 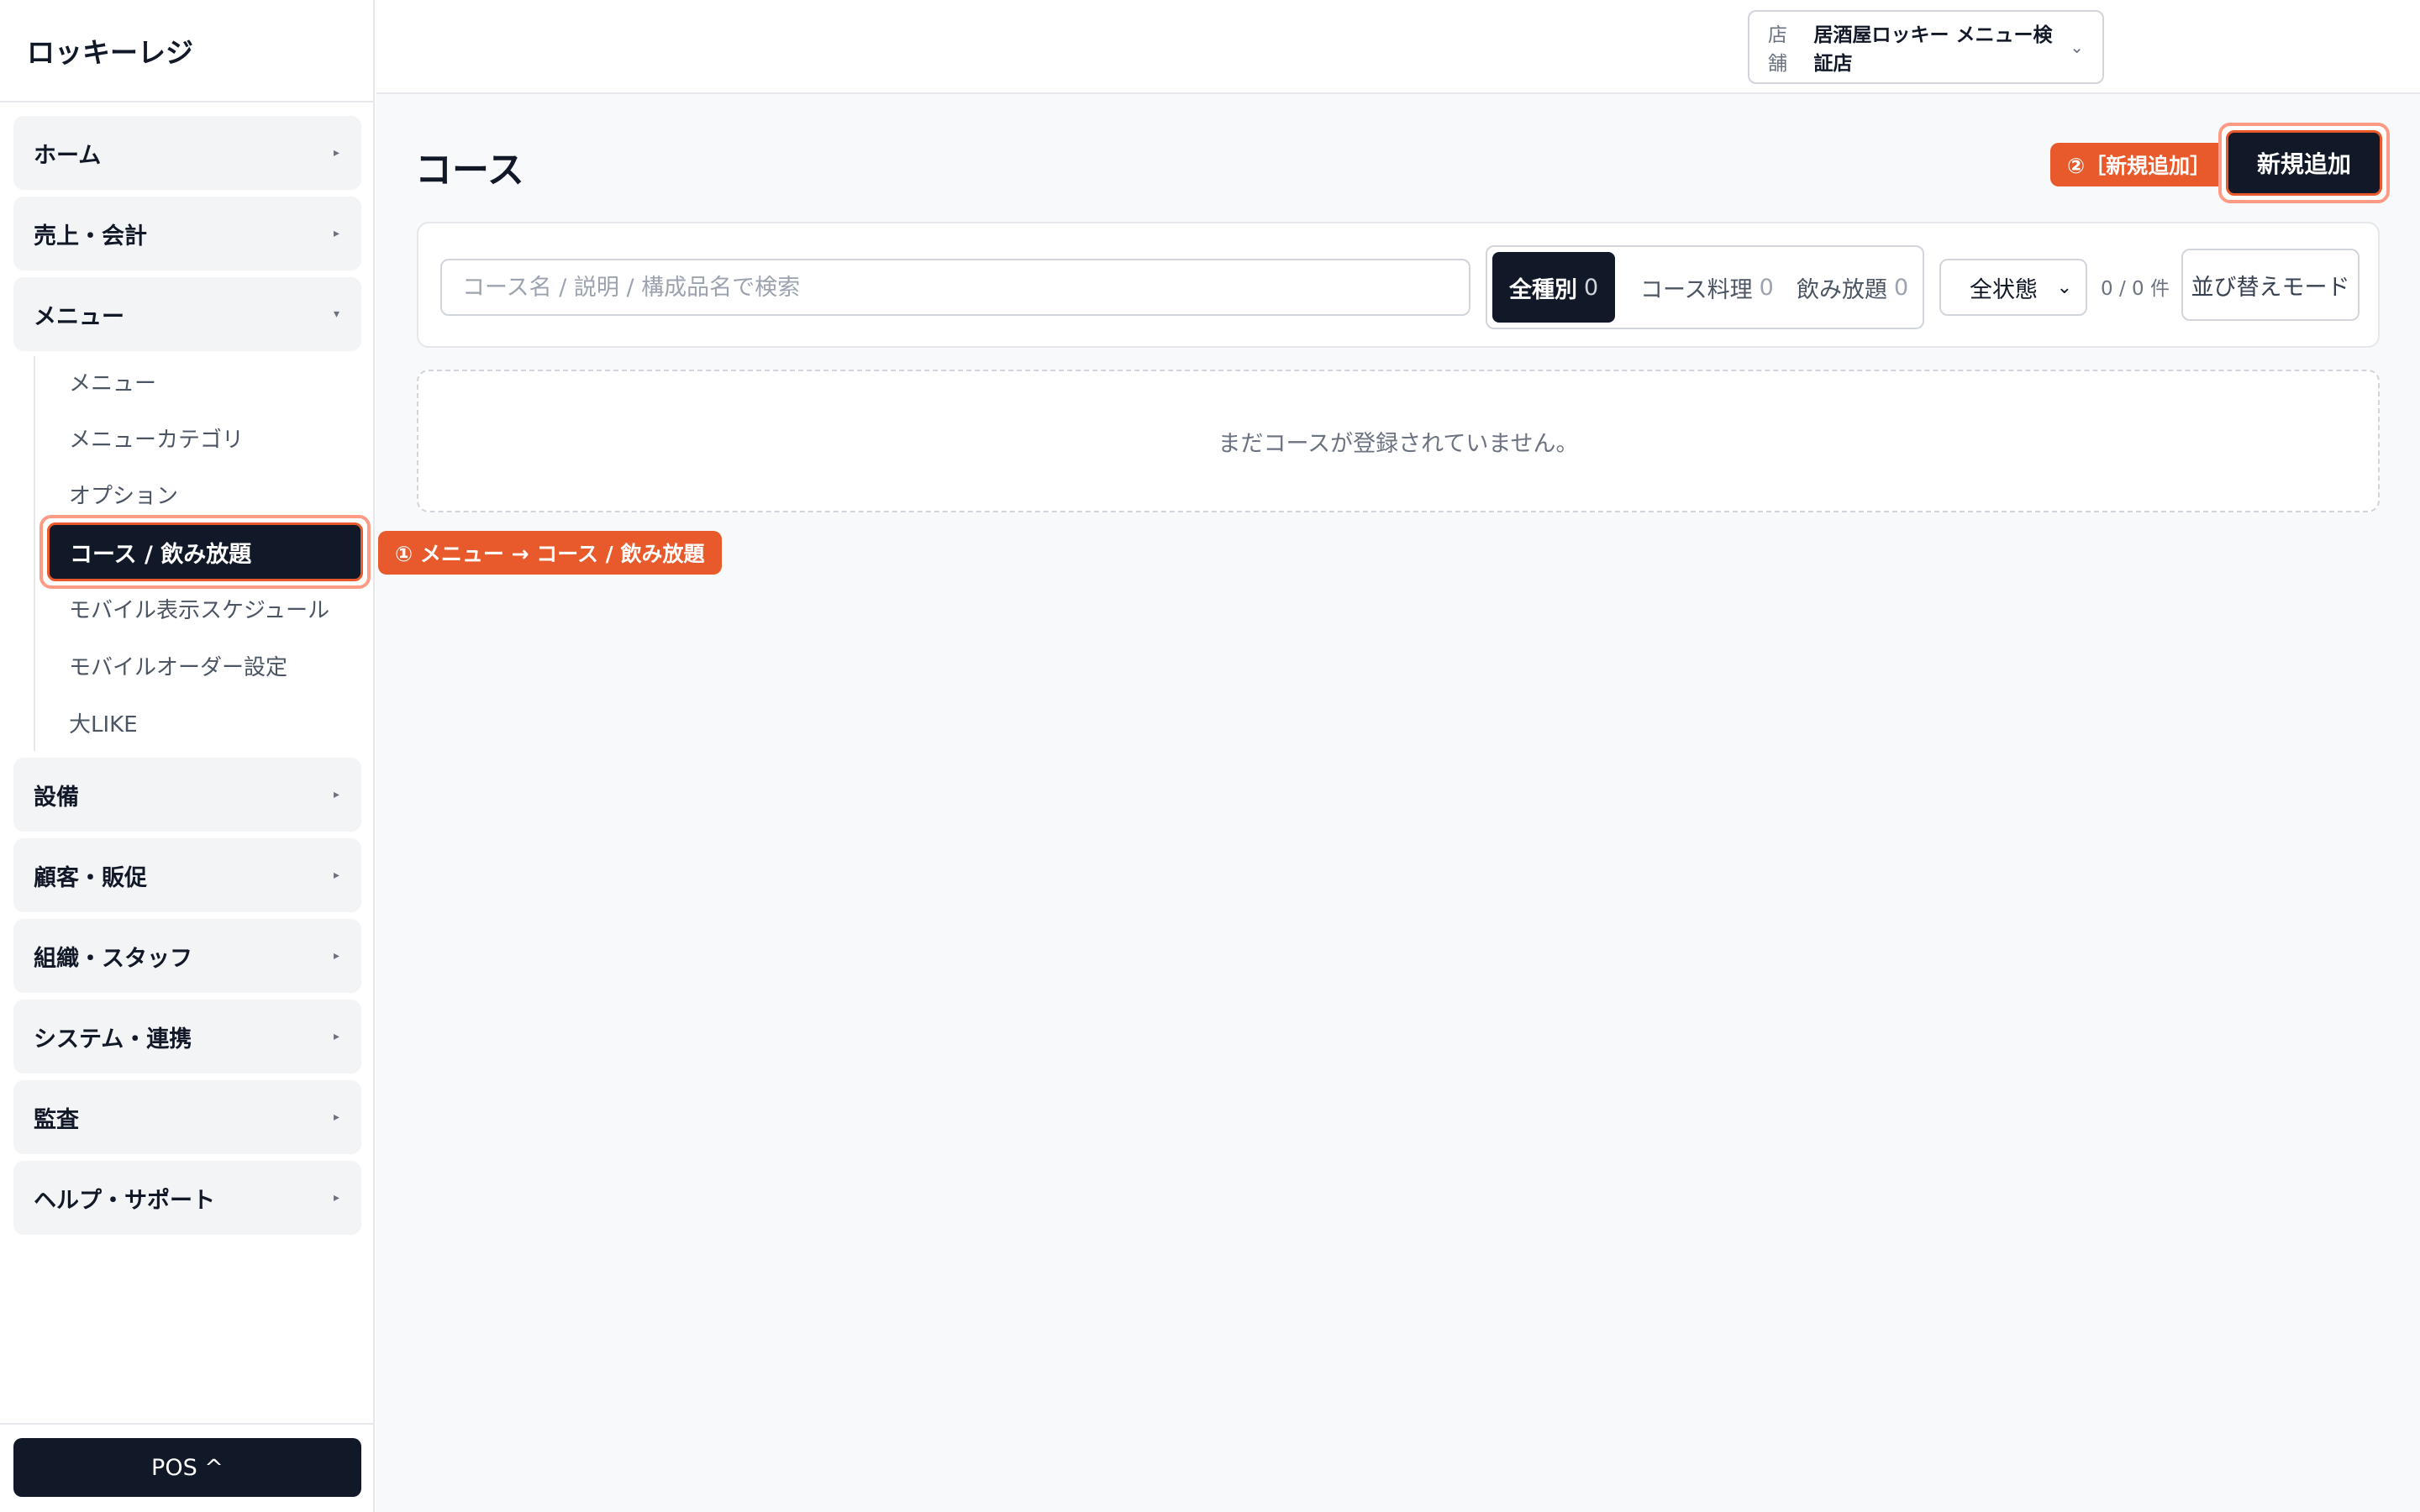 What do you see at coordinates (2270, 285) in the screenshot?
I see `sort-mode-button: 並び替えモード` at bounding box center [2270, 285].